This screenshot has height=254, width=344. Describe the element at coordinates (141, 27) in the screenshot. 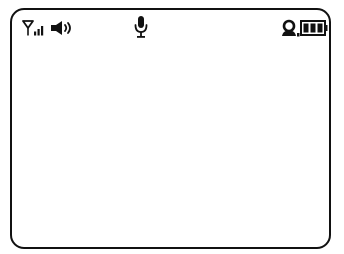

I see `microphone-icon` at that location.